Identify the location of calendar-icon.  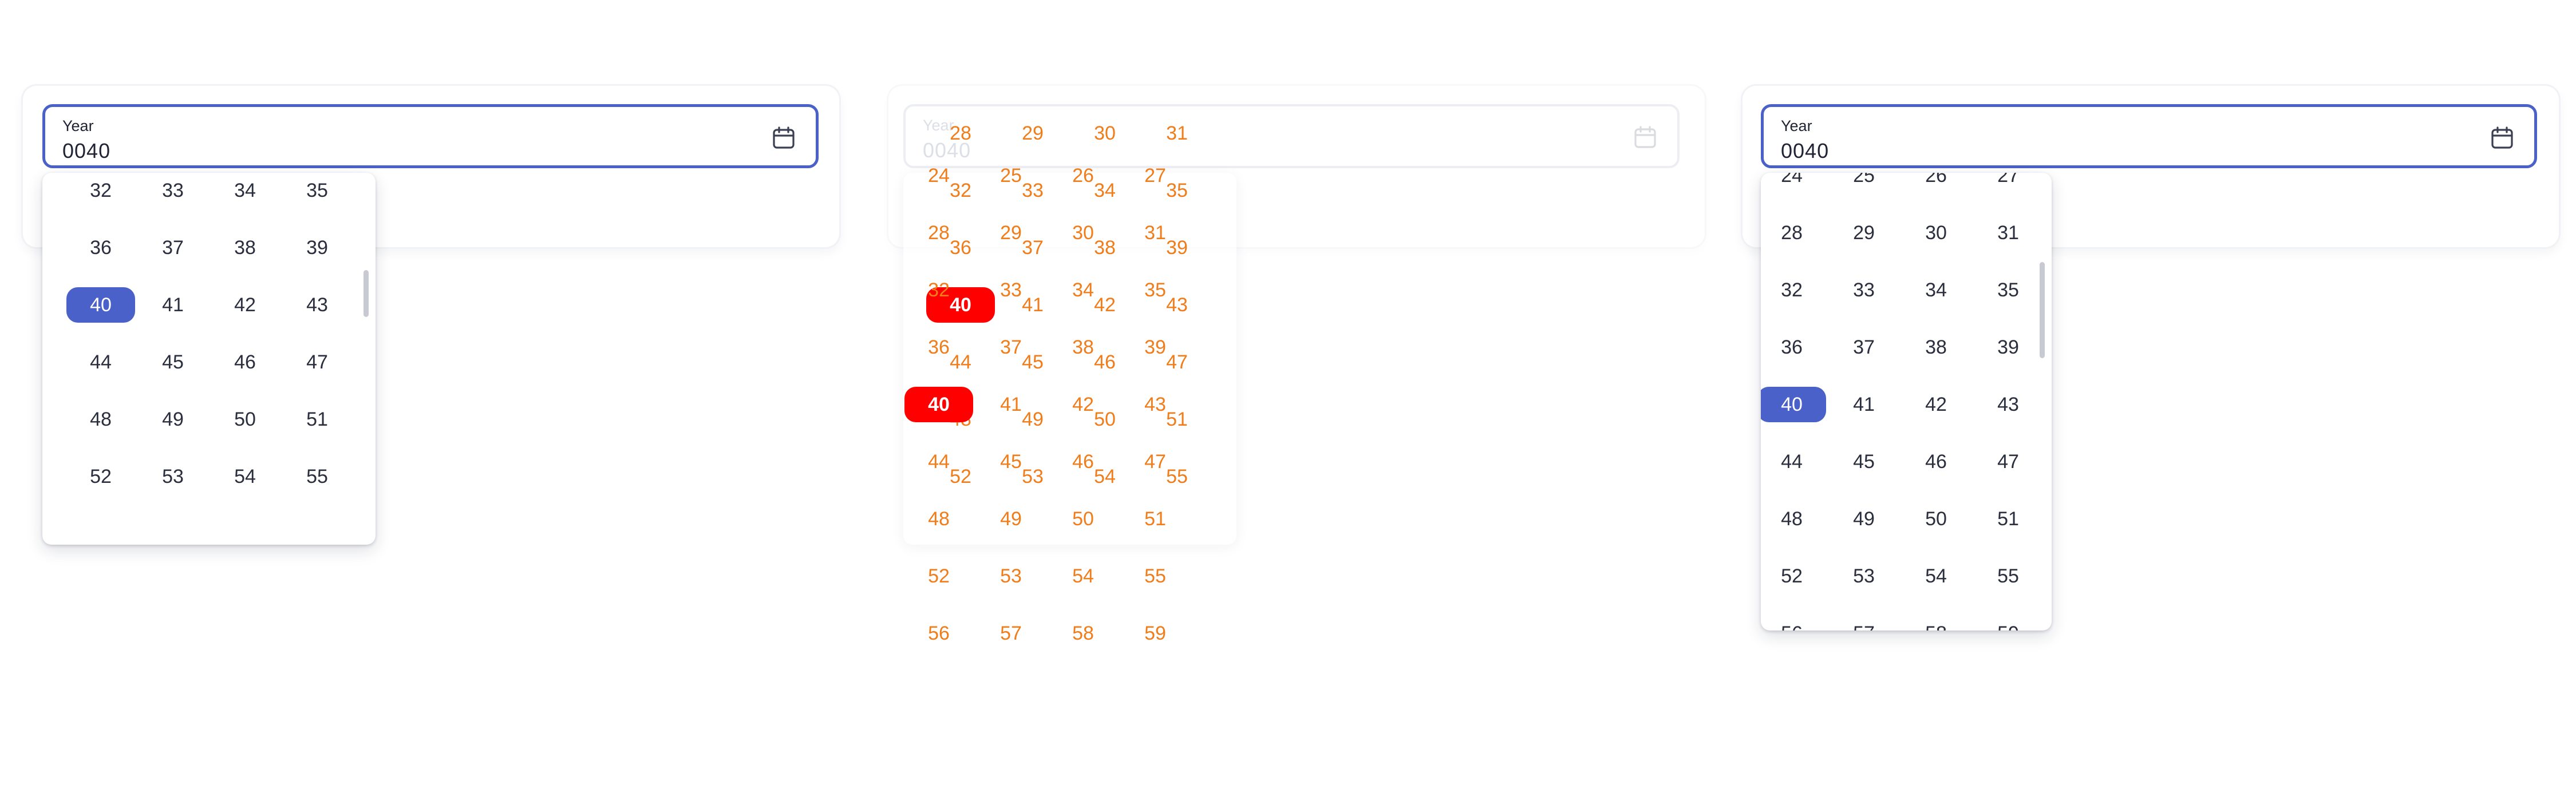
(1645, 138).